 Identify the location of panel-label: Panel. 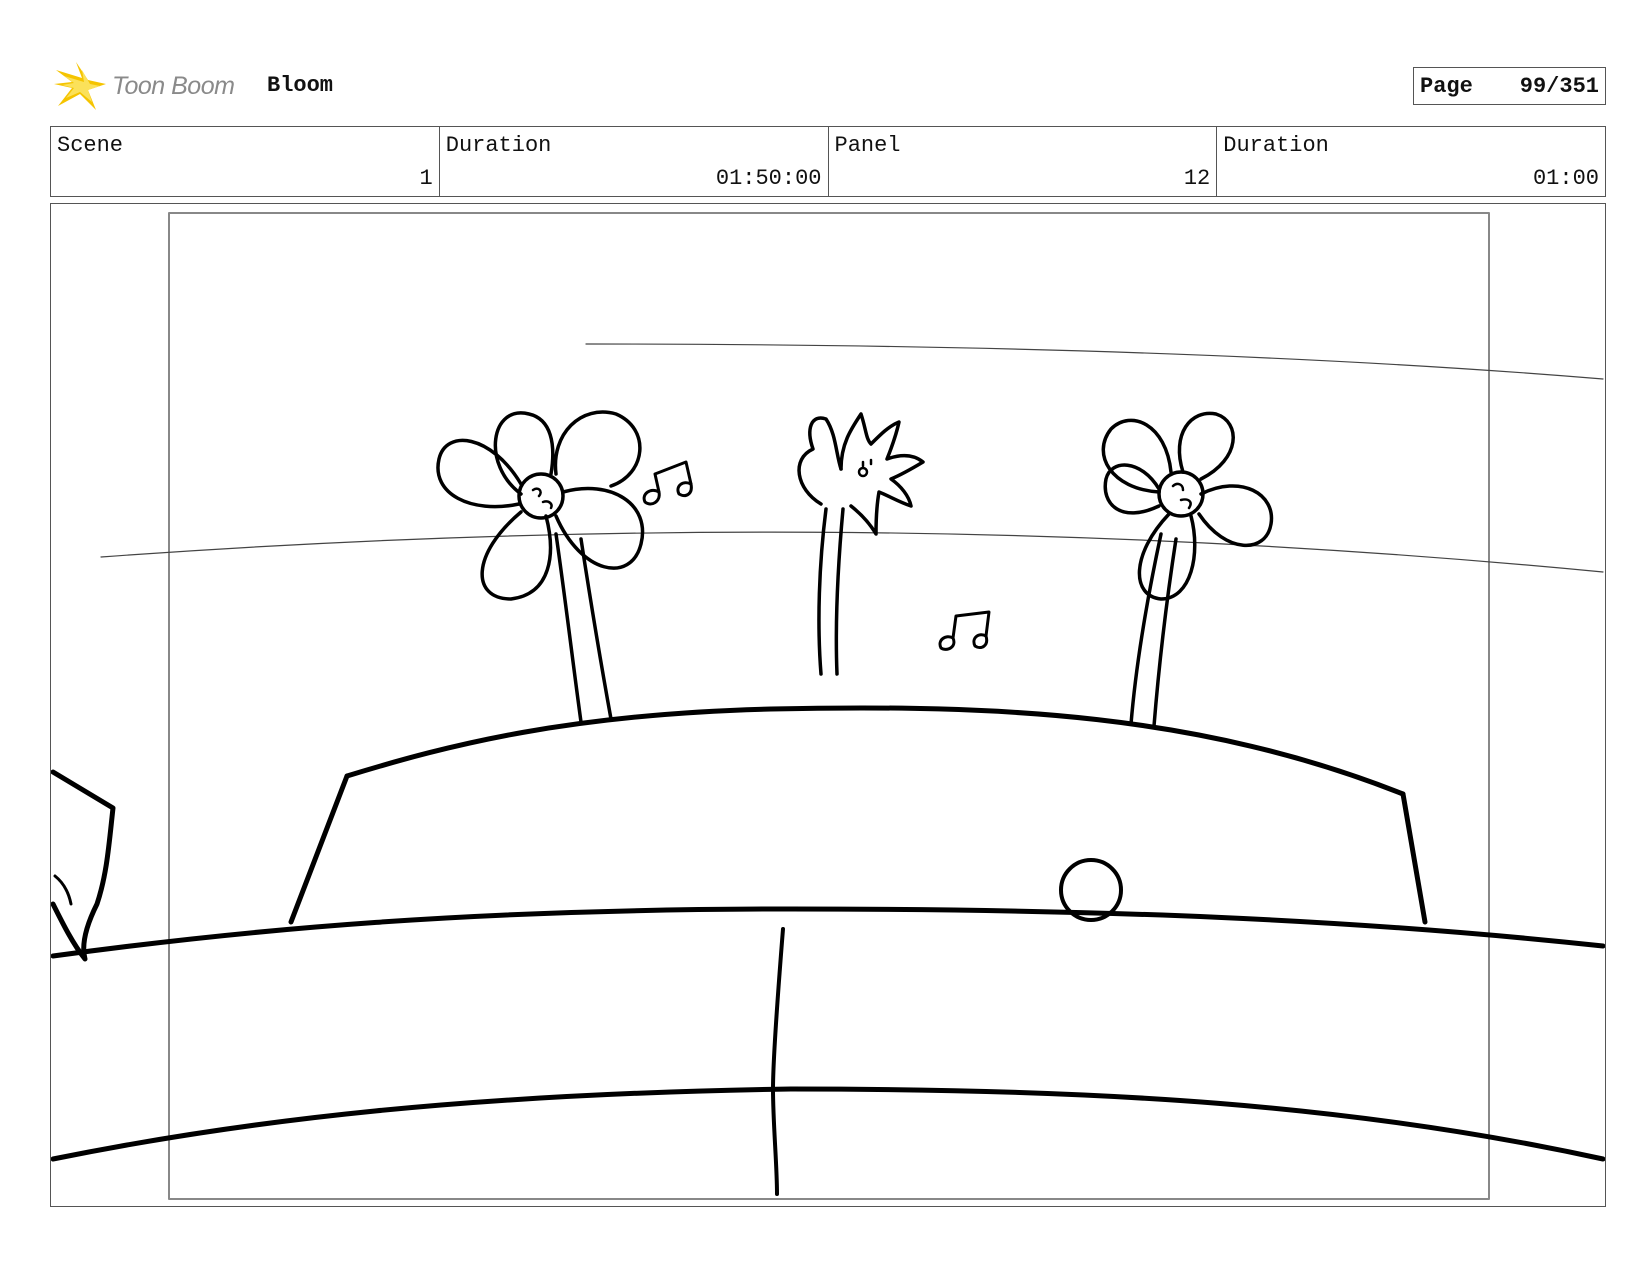
(867, 145).